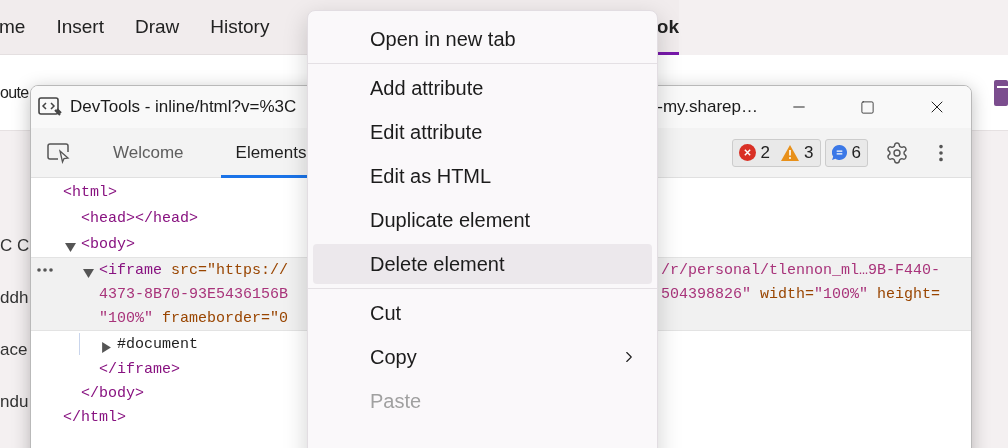 The height and width of the screenshot is (448, 1008). Describe the element at coordinates (94, 417) in the screenshot. I see `code-line: </html>` at that location.